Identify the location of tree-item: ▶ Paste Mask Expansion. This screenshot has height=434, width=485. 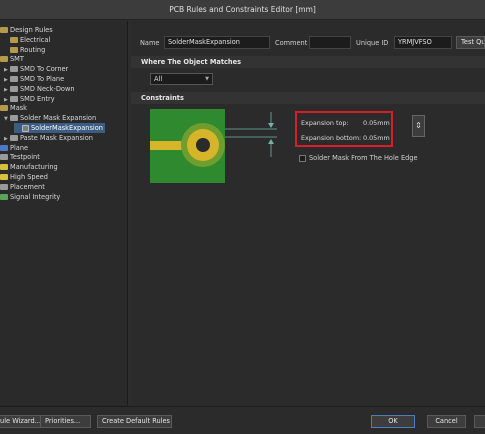
(48, 138).